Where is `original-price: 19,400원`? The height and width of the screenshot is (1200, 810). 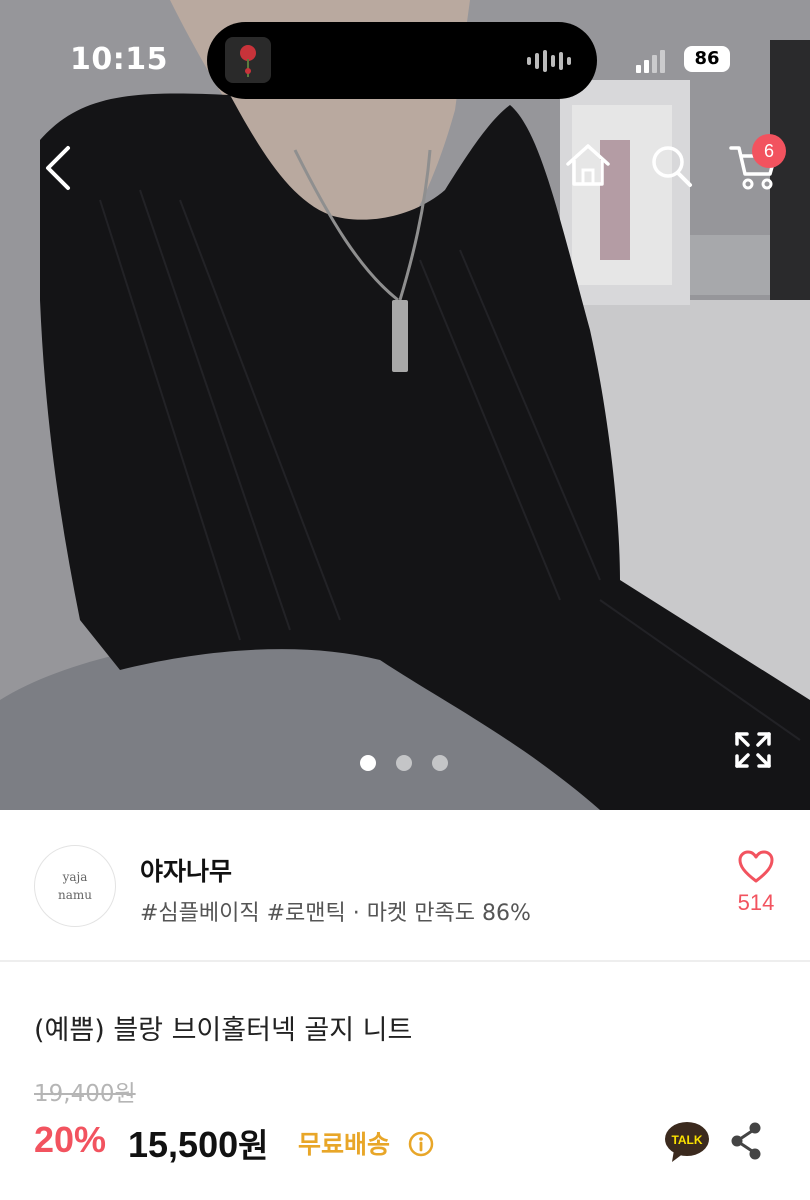
original-price: 19,400원 is located at coordinates (85, 1094).